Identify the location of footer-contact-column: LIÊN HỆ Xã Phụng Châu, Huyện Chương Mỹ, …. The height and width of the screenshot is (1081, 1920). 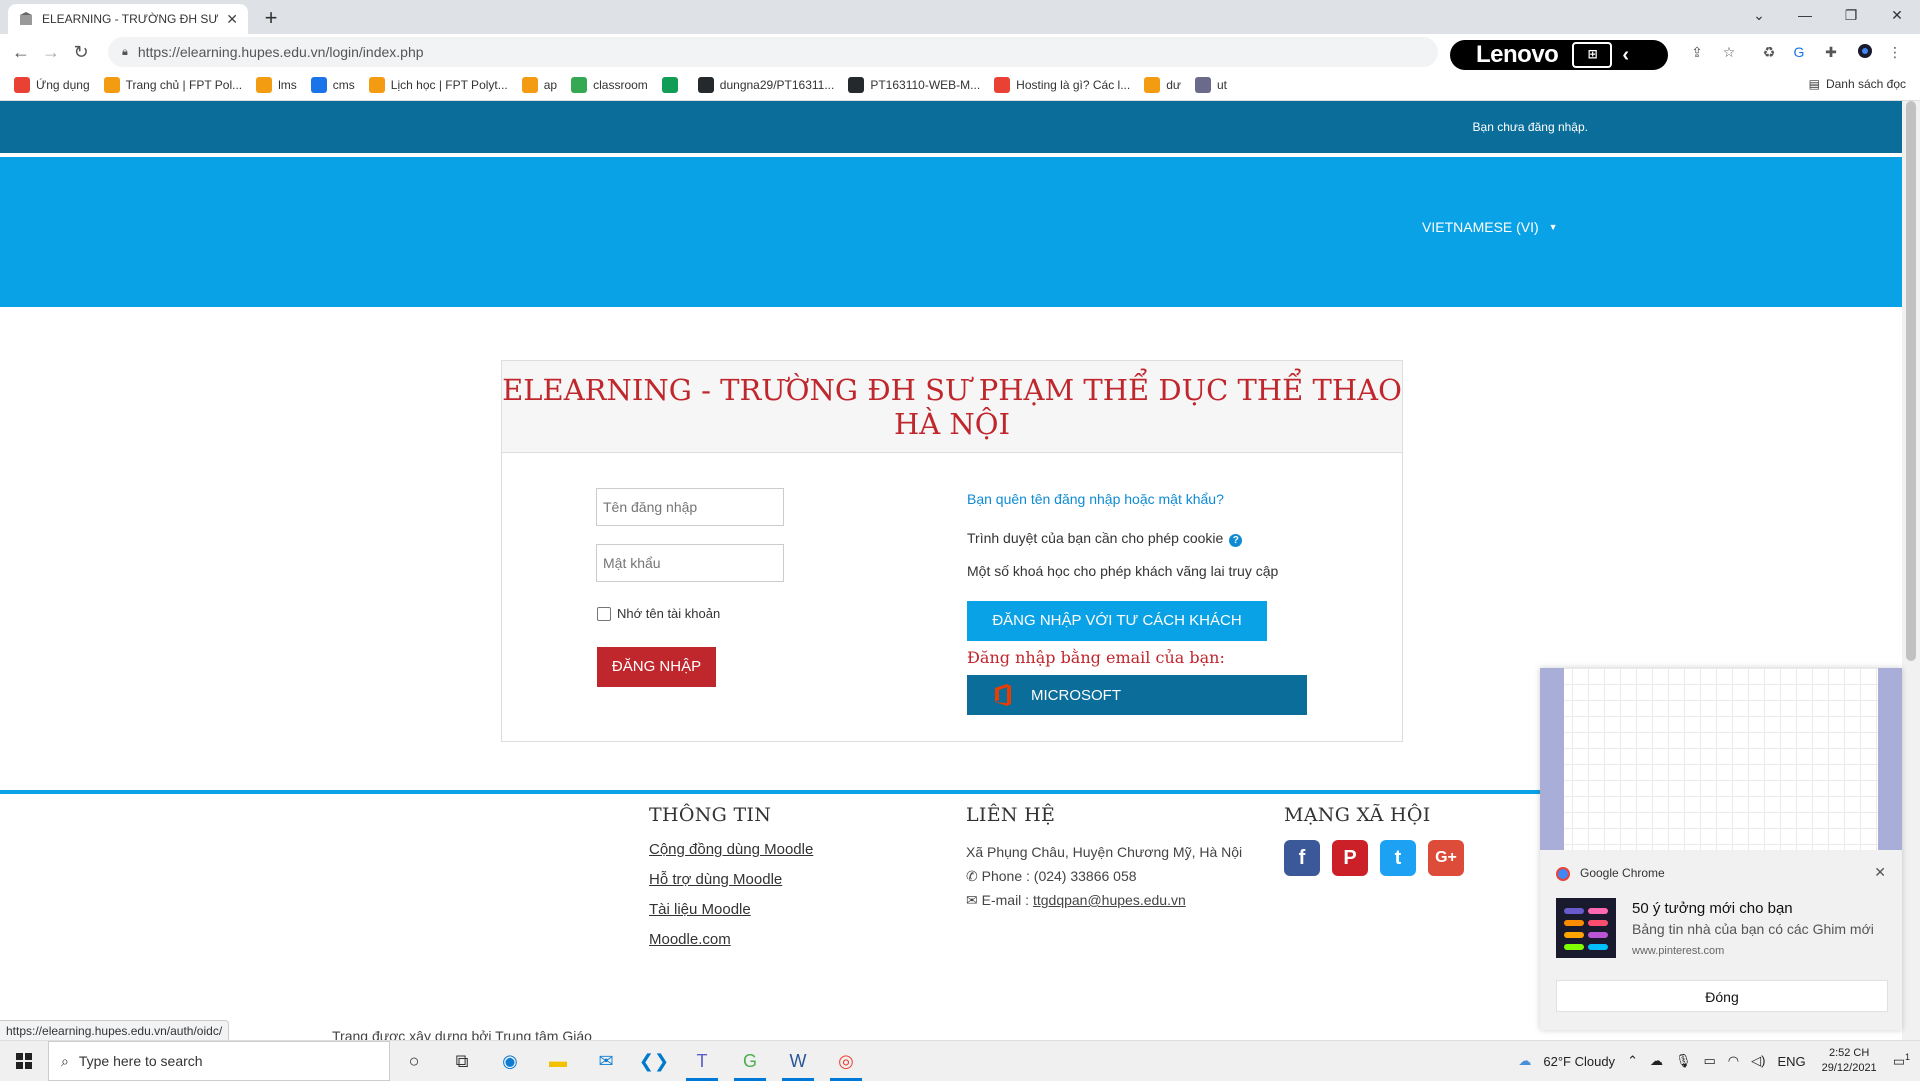
(1104, 858).